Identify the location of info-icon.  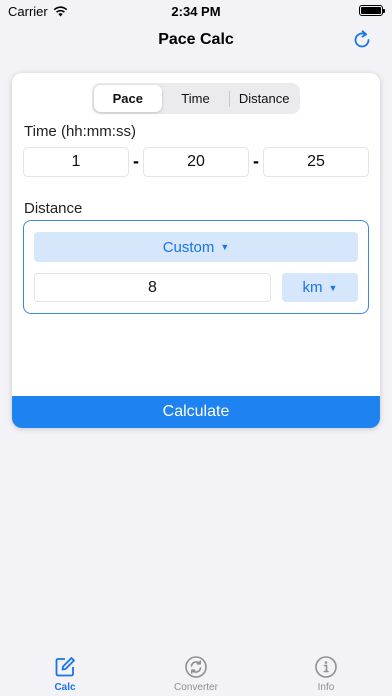
(326, 667).